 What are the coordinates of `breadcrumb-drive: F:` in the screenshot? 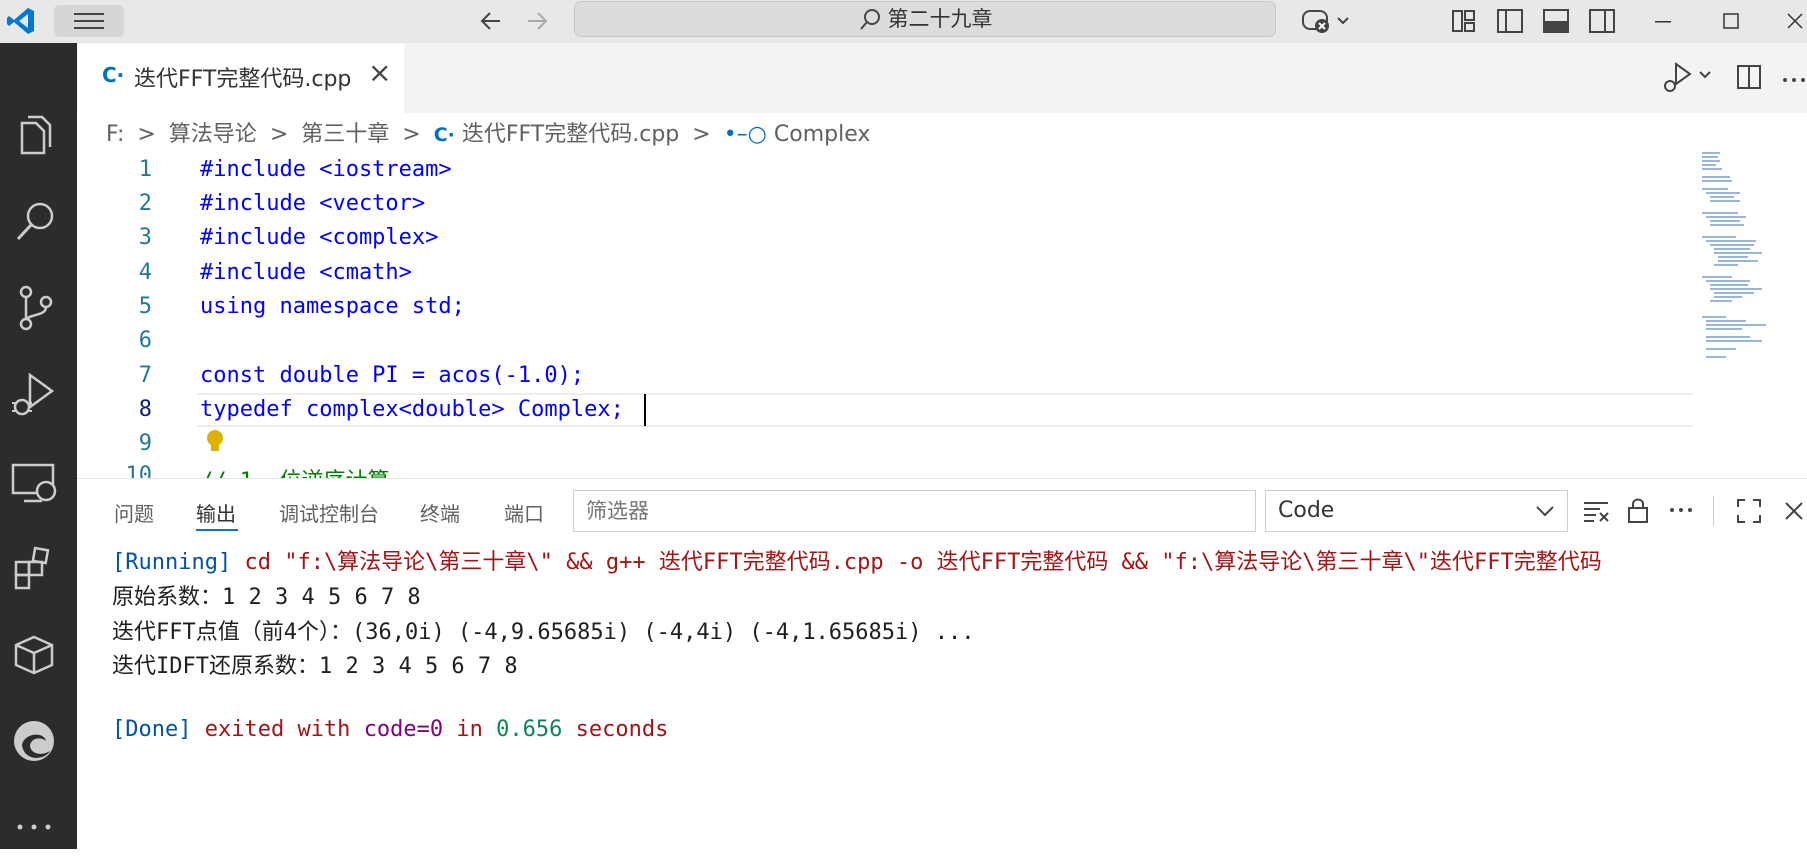 It's located at (115, 134).